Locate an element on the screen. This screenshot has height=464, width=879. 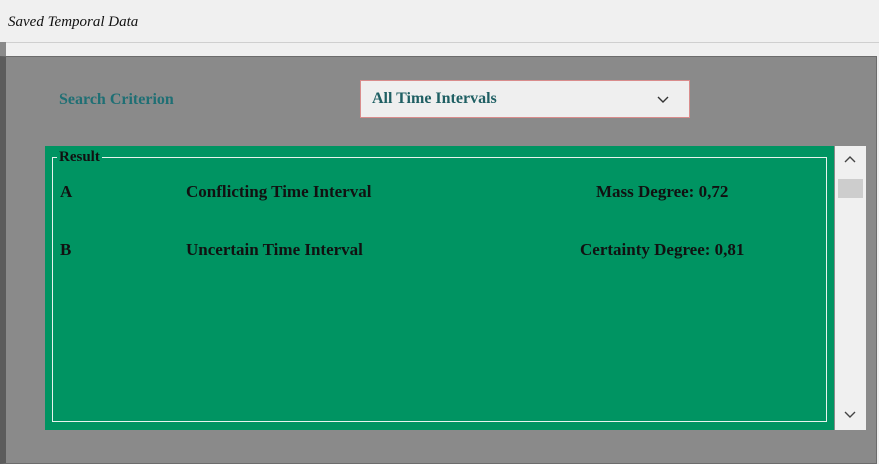
window-title: Saved Temporal Data is located at coordinates (73, 22).